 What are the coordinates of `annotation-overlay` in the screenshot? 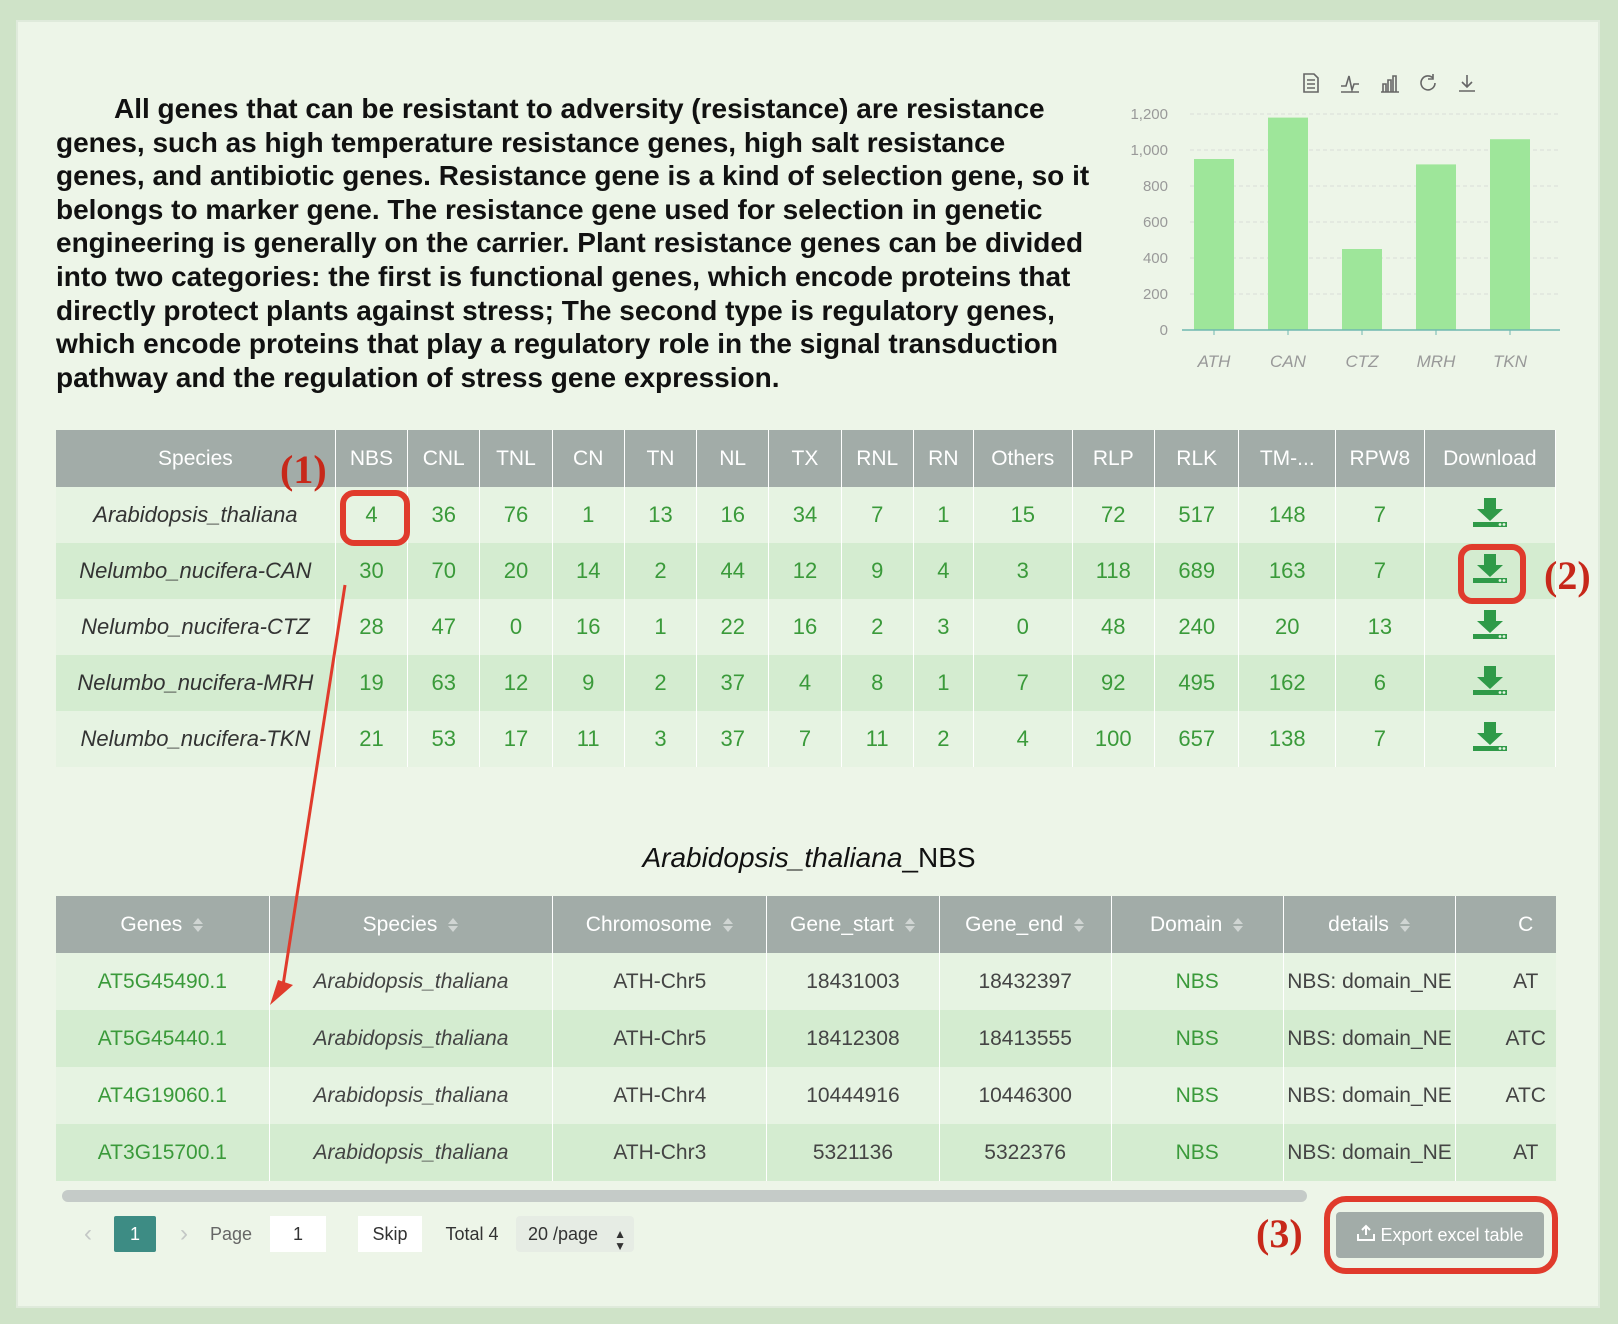 It's located at (308, 794).